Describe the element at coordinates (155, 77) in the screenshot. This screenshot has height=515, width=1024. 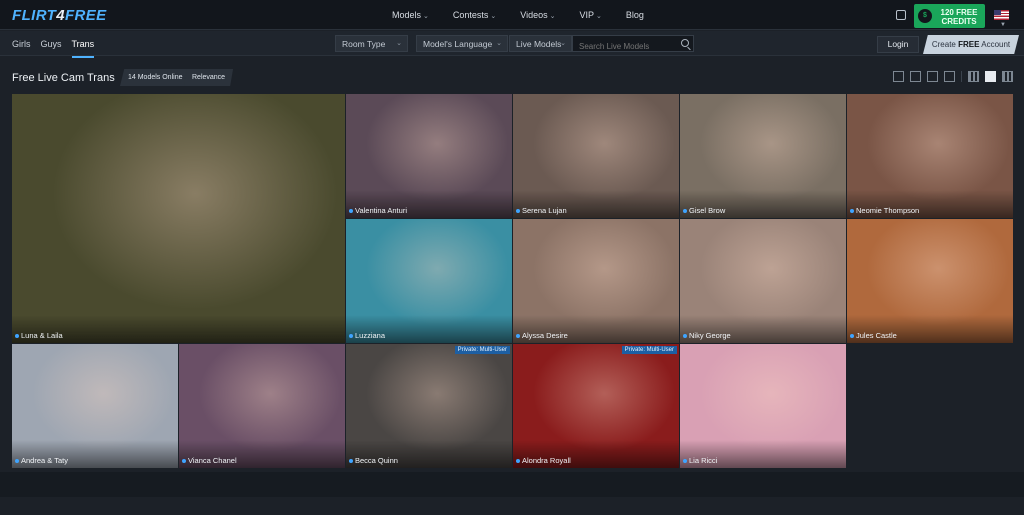
I see `online-count-badge: 14 Models Online` at that location.